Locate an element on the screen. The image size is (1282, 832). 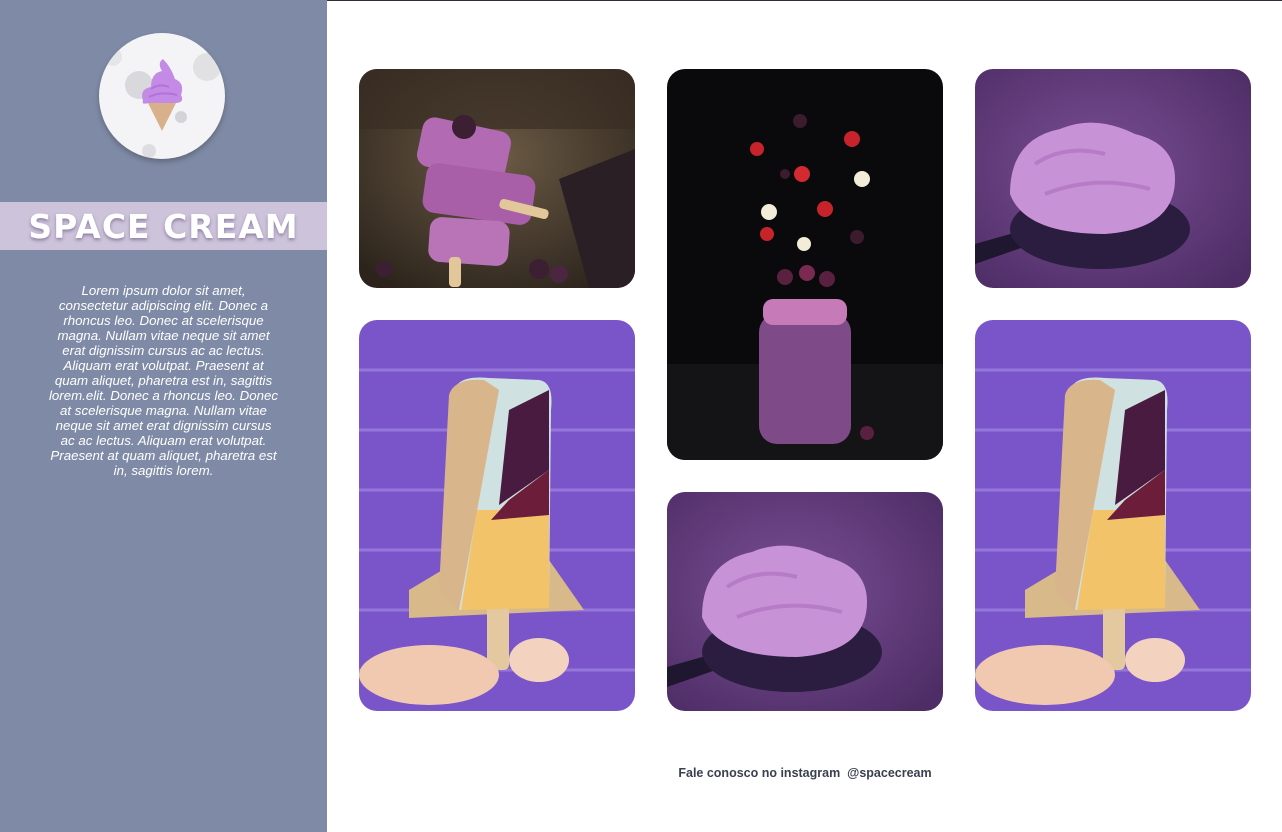
gallery-photo-ice-cream-spoon is located at coordinates (1113, 178).